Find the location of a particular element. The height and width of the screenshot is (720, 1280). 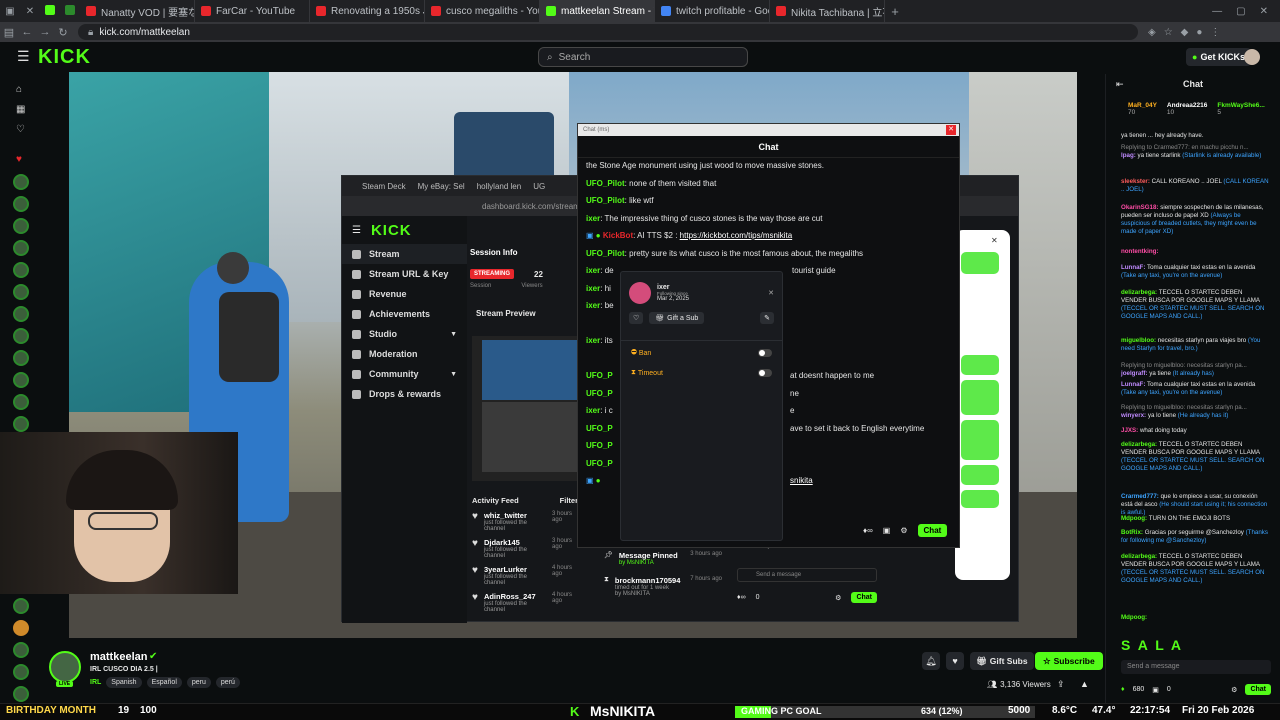

dashboard-nav-stream: Stream is located at coordinates (404, 254).